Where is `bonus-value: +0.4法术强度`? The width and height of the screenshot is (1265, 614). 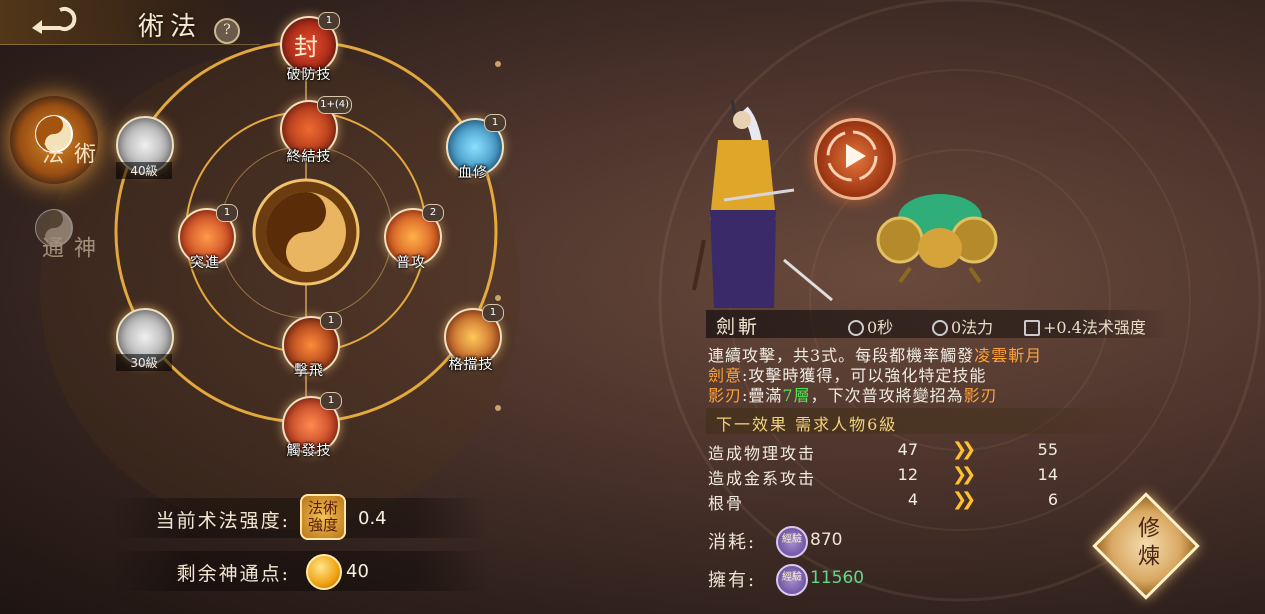
bonus-value: +0.4法术强度 is located at coordinates (1094, 327).